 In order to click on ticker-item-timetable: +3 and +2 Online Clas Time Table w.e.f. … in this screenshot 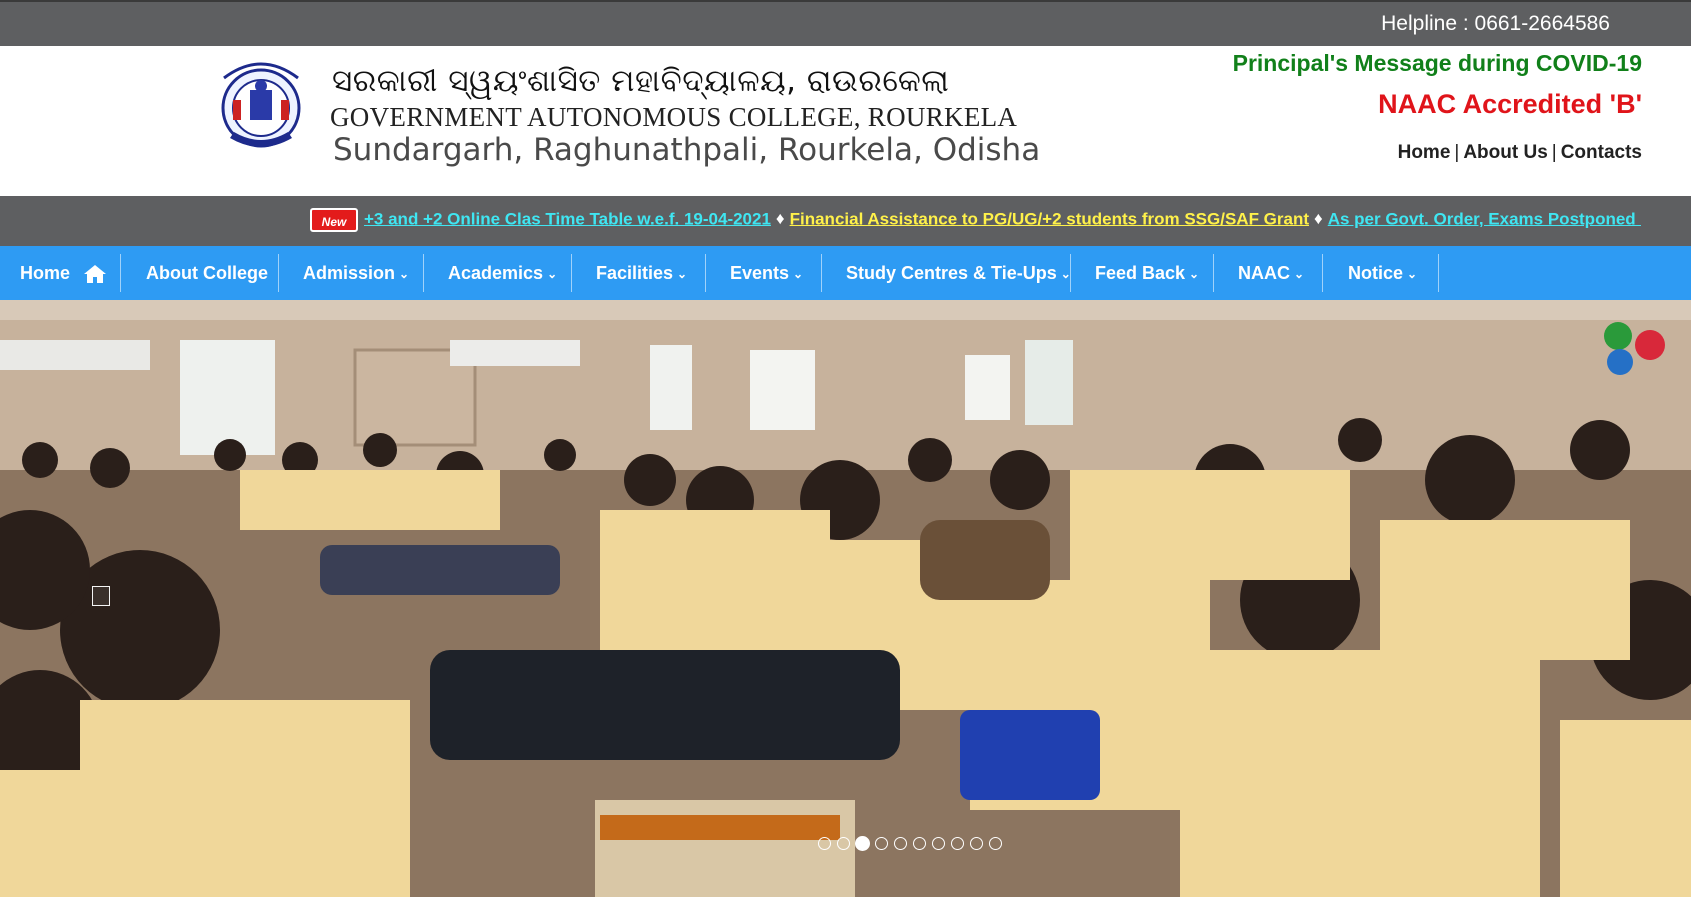, I will do `click(567, 218)`.